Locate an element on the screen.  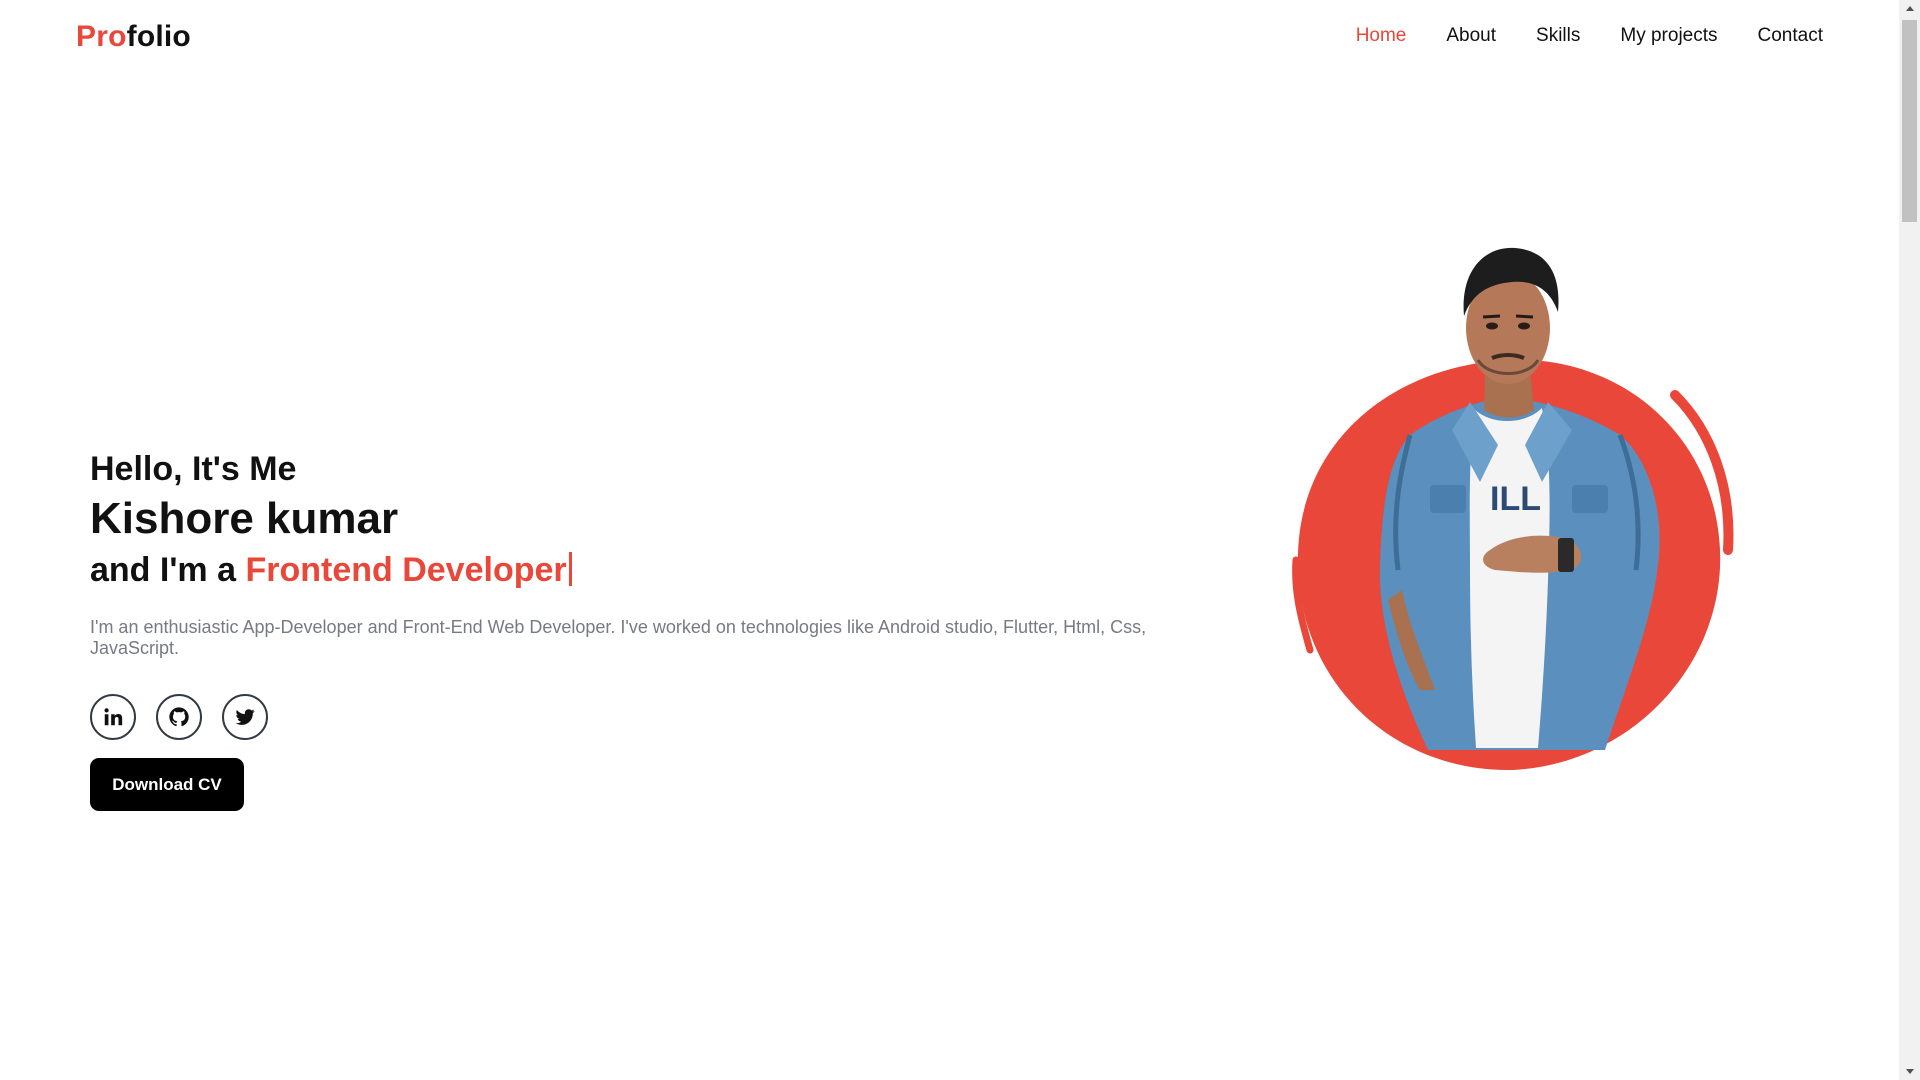
role-prefix: and I'm a is located at coordinates (168, 570).